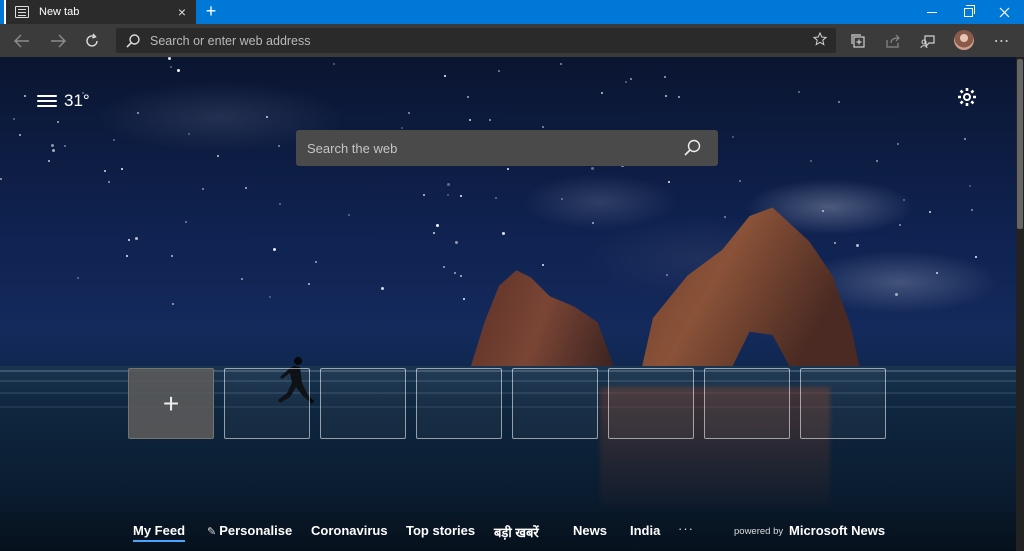 Image resolution: width=1024 pixels, height=551 pixels. What do you see at coordinates (1002, 41) in the screenshot?
I see `more-button: ⋯` at bounding box center [1002, 41].